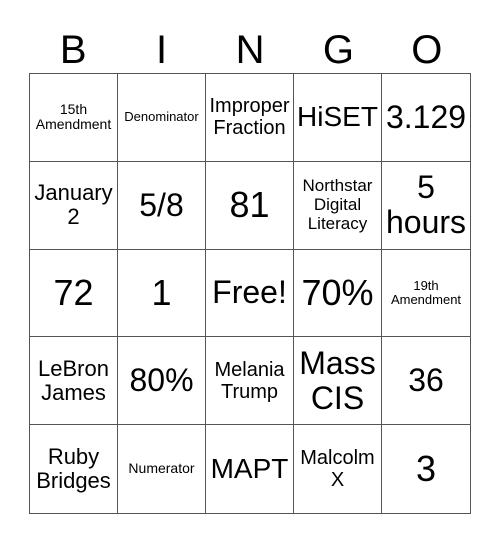  Describe the element at coordinates (162, 118) in the screenshot. I see `bingo-cell: Denominator` at that location.